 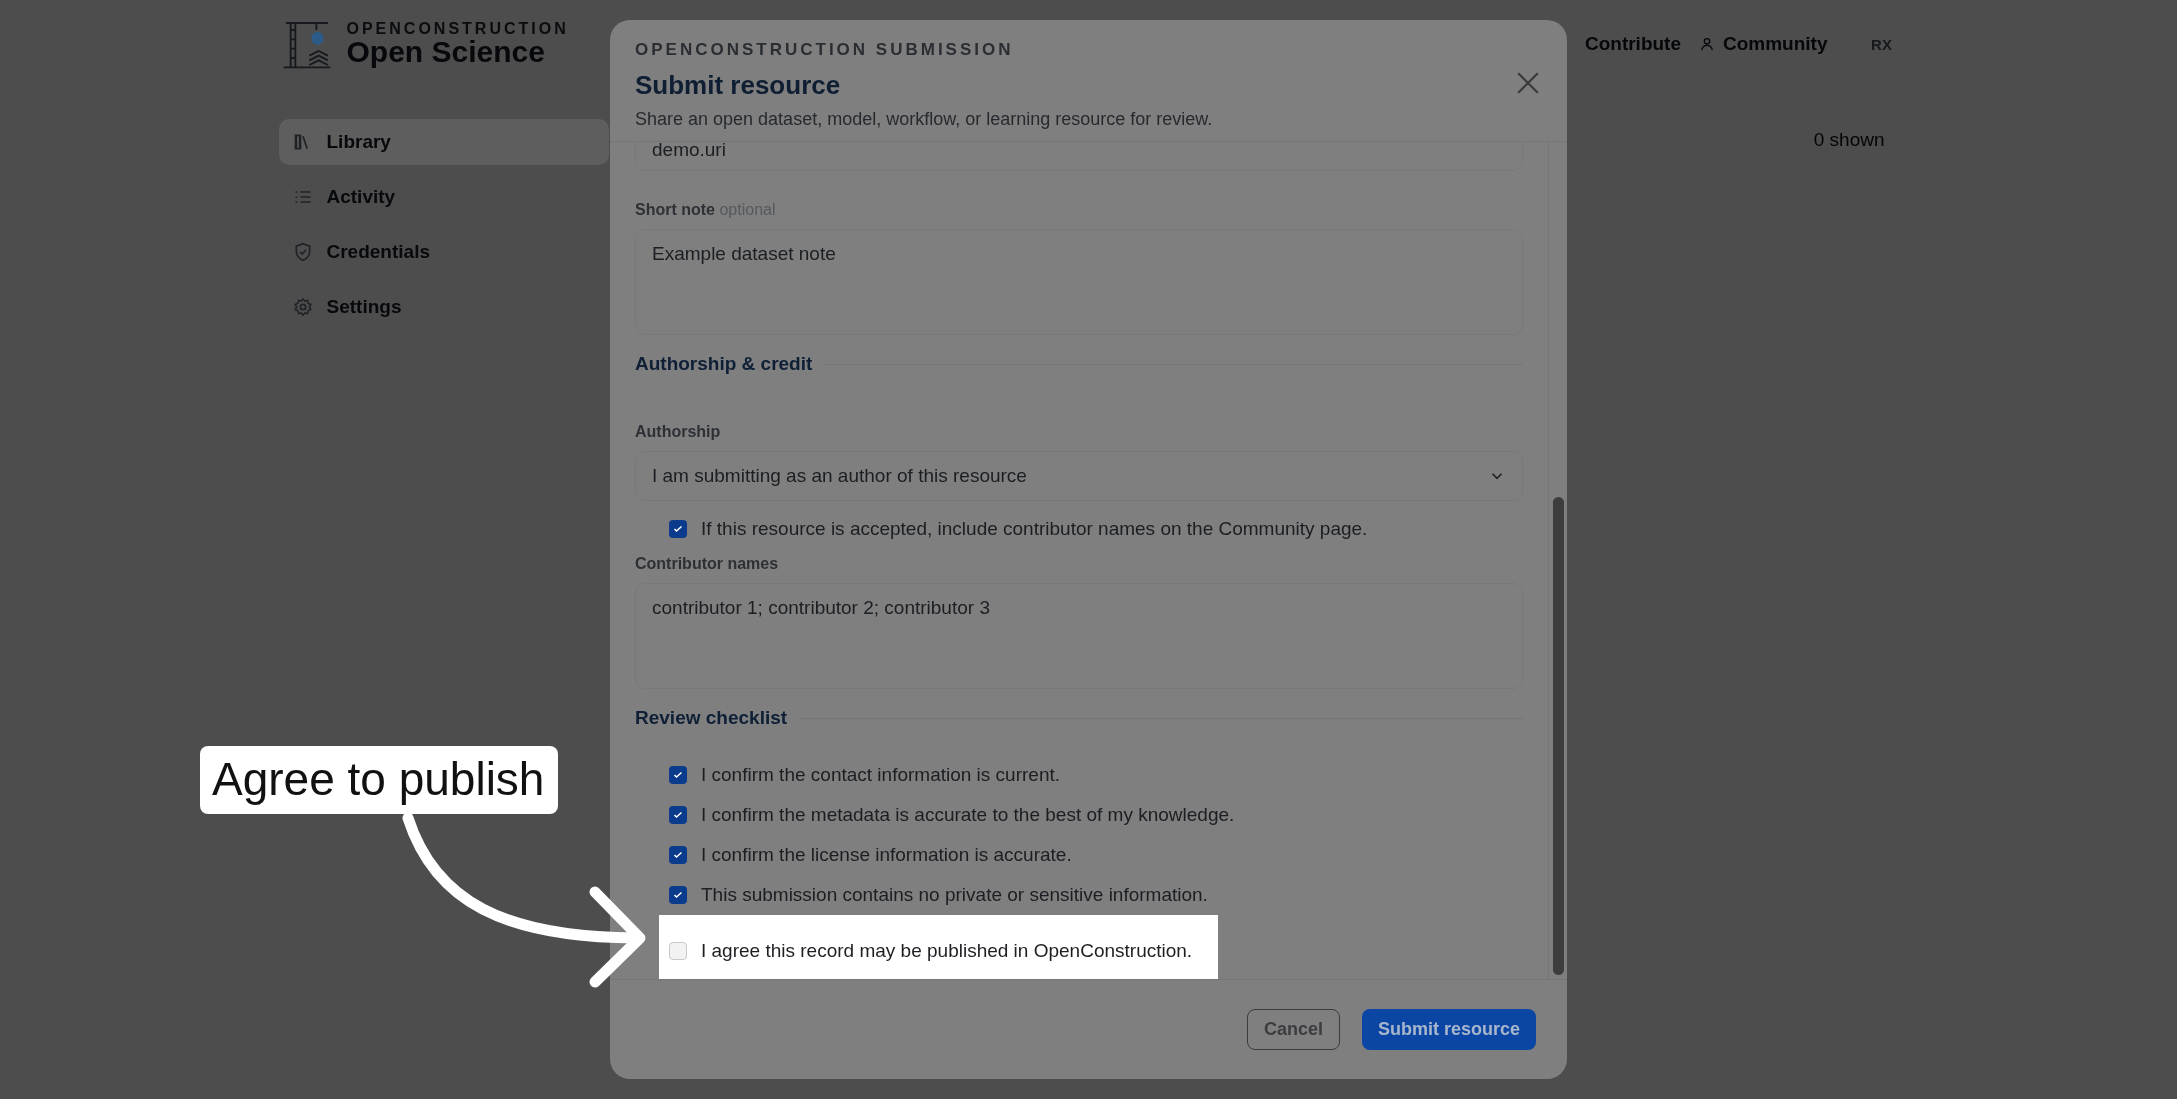 I want to click on authorship-select: I am submitting as an author of this resource, so click(x=1079, y=476).